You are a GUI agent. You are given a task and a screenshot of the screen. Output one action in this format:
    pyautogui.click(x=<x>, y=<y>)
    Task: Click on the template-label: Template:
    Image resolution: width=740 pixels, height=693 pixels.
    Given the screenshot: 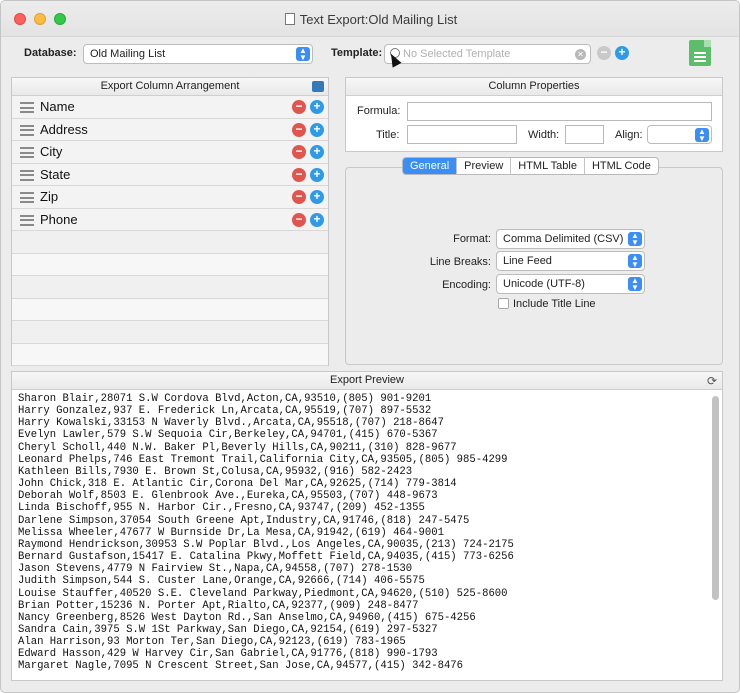 What is the action you would take?
    pyautogui.click(x=357, y=53)
    